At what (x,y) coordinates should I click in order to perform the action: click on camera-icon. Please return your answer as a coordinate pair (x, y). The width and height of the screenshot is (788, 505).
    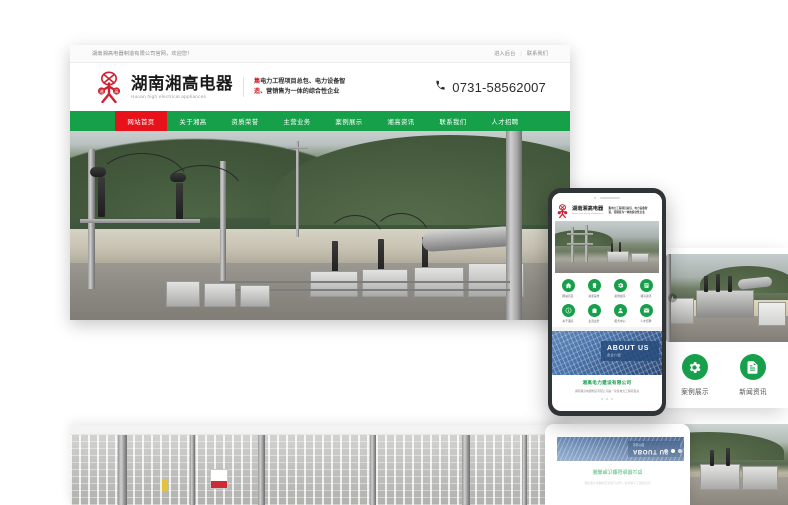
    Looking at the image, I should click on (595, 197).